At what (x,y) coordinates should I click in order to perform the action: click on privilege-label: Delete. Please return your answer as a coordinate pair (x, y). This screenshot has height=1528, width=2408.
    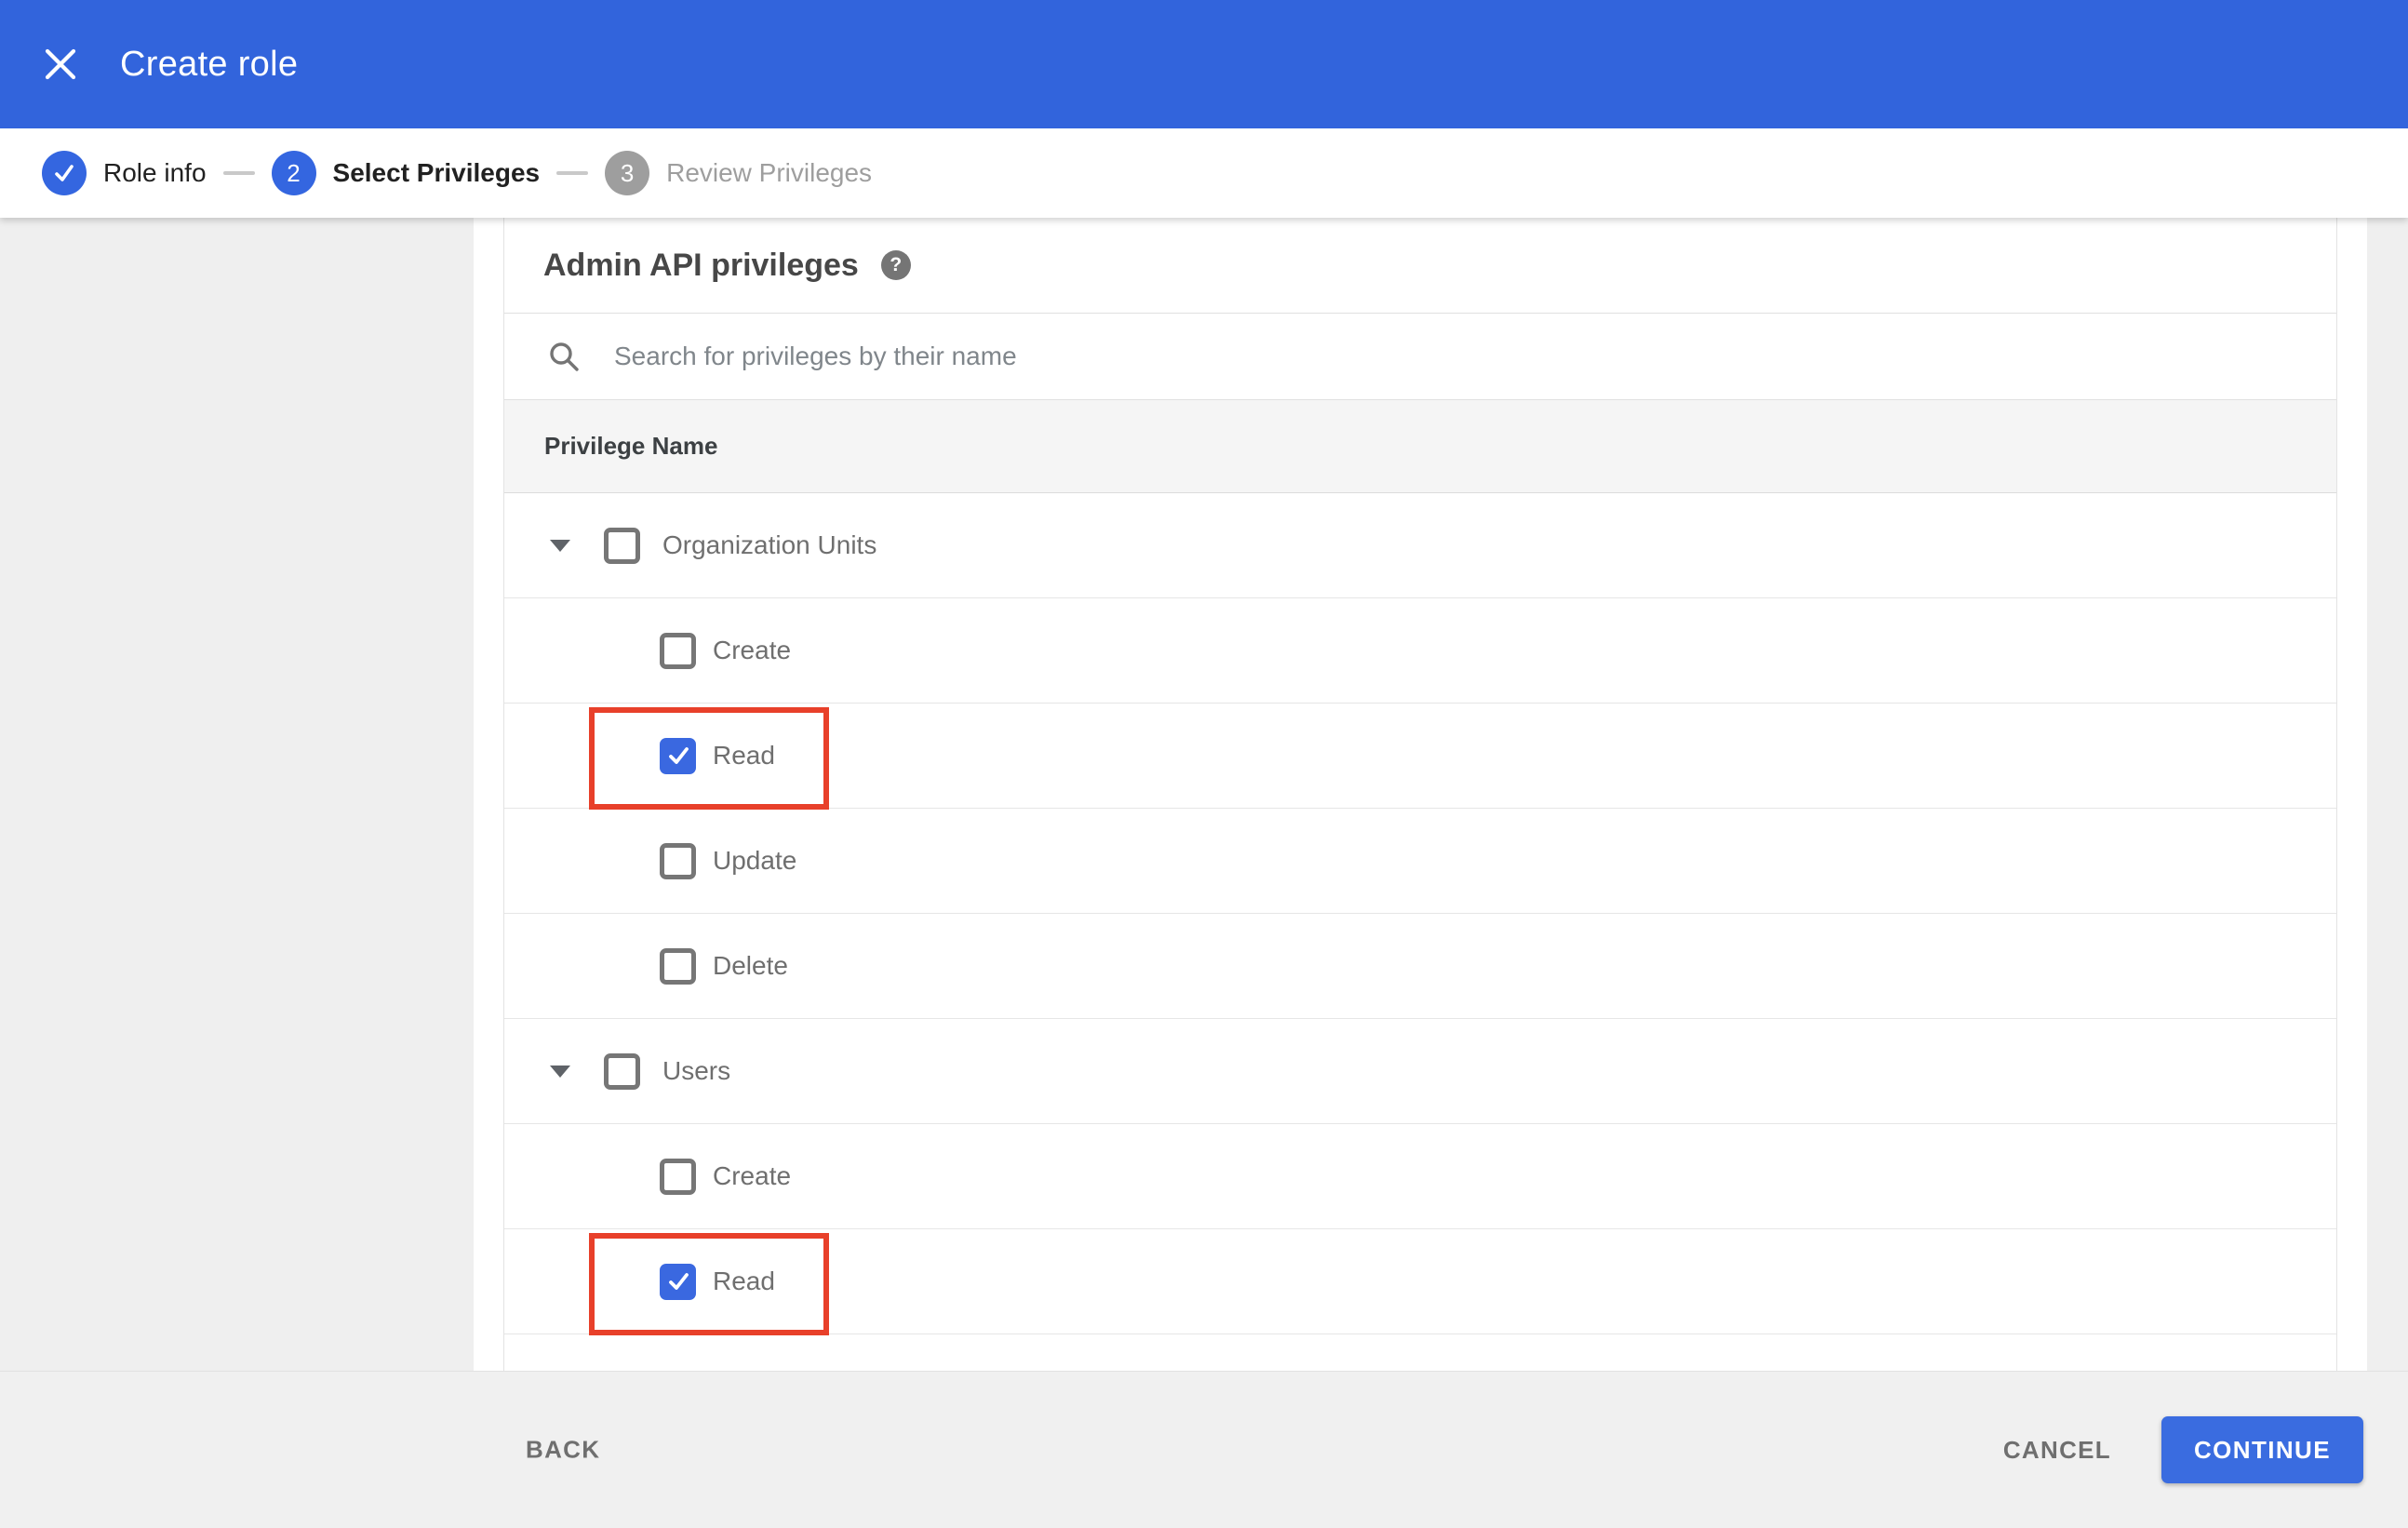
    Looking at the image, I should click on (751, 965).